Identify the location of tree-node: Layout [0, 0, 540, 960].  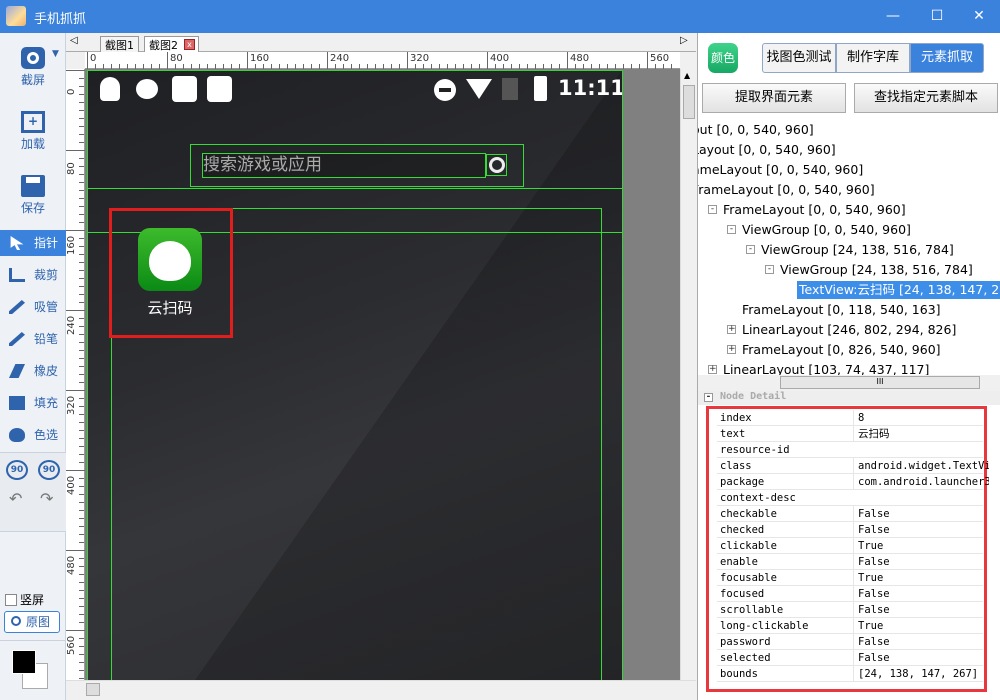
(767, 150).